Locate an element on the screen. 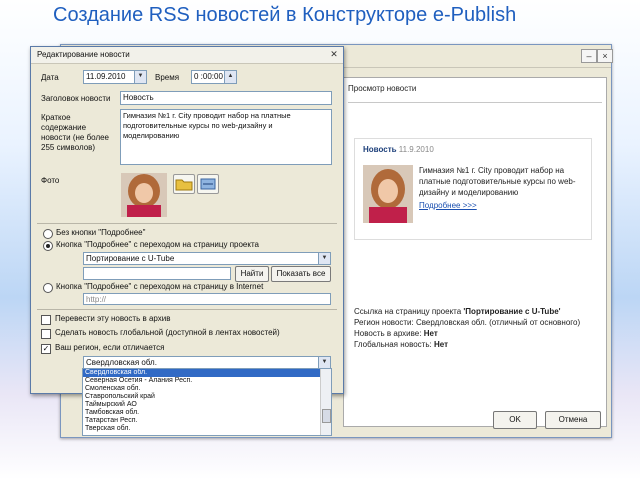 This screenshot has width=640, height=480. photo-thumbnail is located at coordinates (144, 195).